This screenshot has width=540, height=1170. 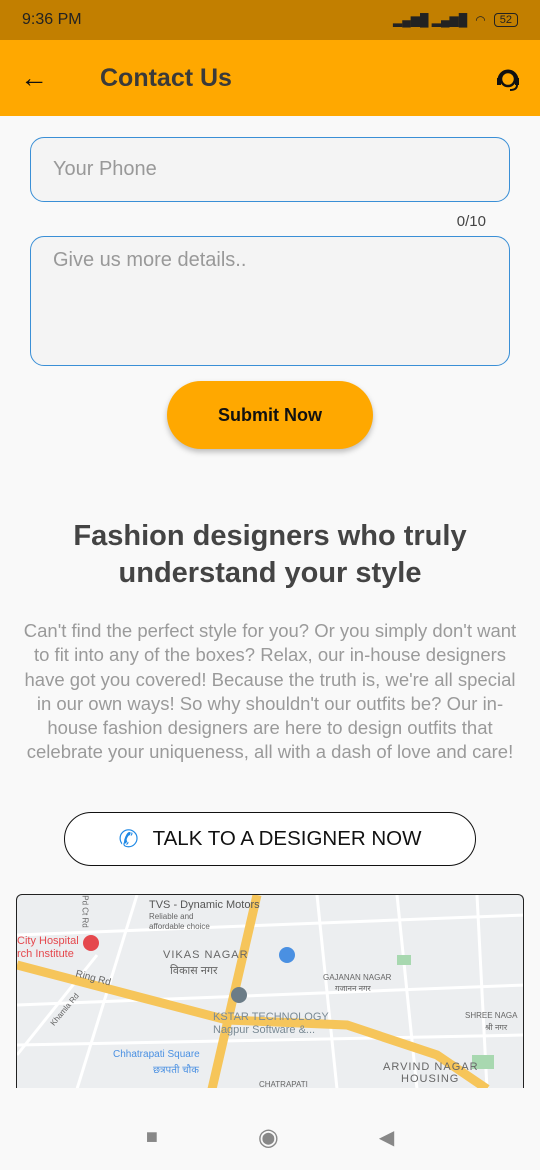 What do you see at coordinates (270, 169) in the screenshot?
I see `phone-input: Your Phone` at bounding box center [270, 169].